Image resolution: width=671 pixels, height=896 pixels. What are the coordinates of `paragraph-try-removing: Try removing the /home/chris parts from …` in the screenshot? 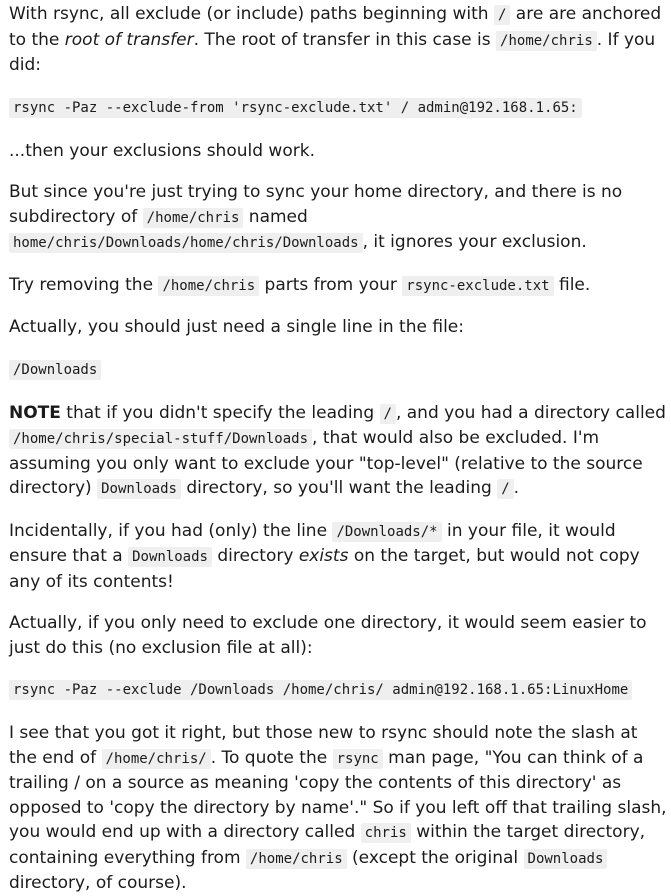 It's located at (338, 286).